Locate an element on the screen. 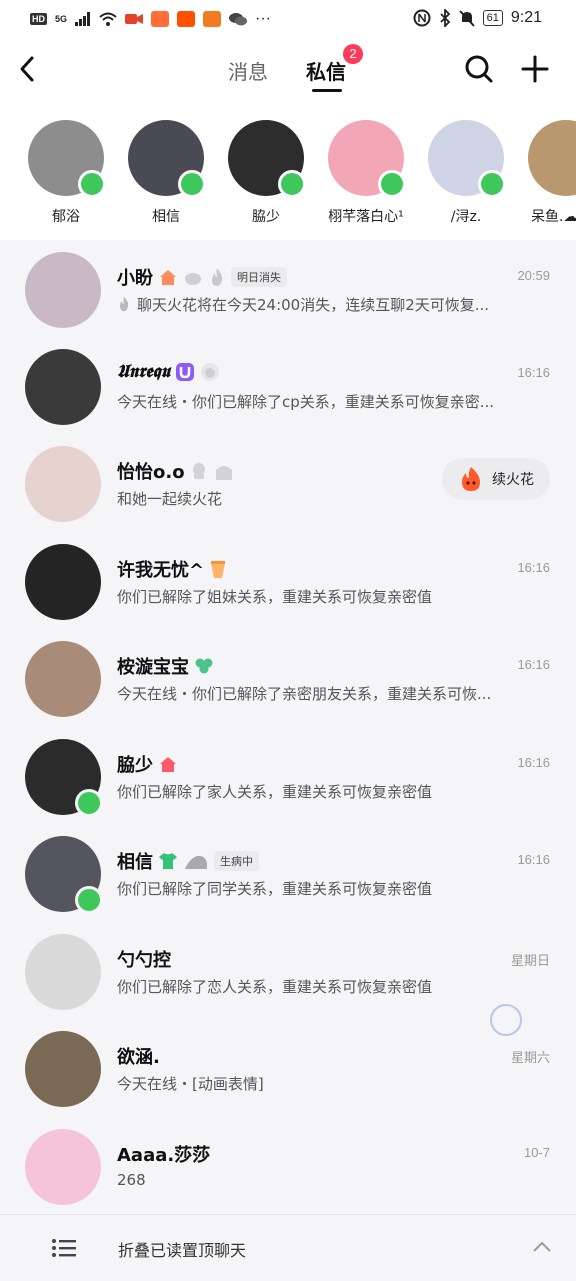  story-contact: 郁浴 is located at coordinates (66, 173).